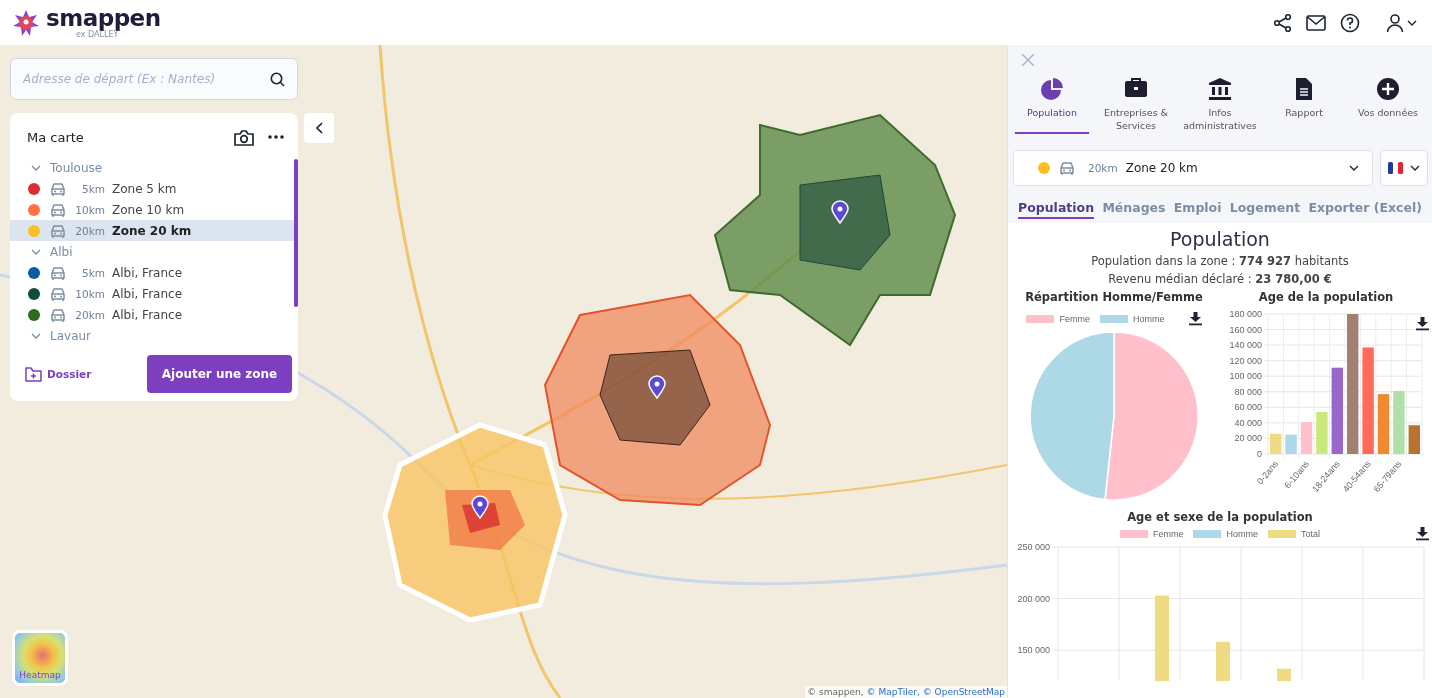 This screenshot has width=1432, height=698. Describe the element at coordinates (1220, 279) in the screenshot. I see `stat-line: Revenu médian déclaré : 23 780,00 €` at that location.